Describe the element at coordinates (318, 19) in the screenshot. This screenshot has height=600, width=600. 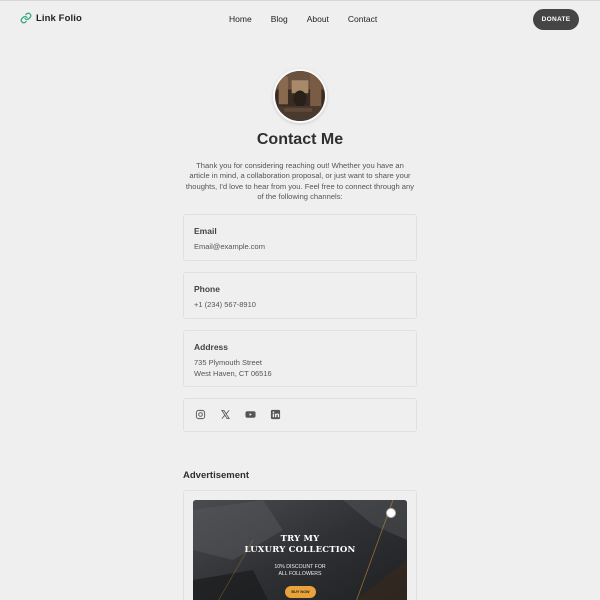
I see `nav-about: About` at that location.